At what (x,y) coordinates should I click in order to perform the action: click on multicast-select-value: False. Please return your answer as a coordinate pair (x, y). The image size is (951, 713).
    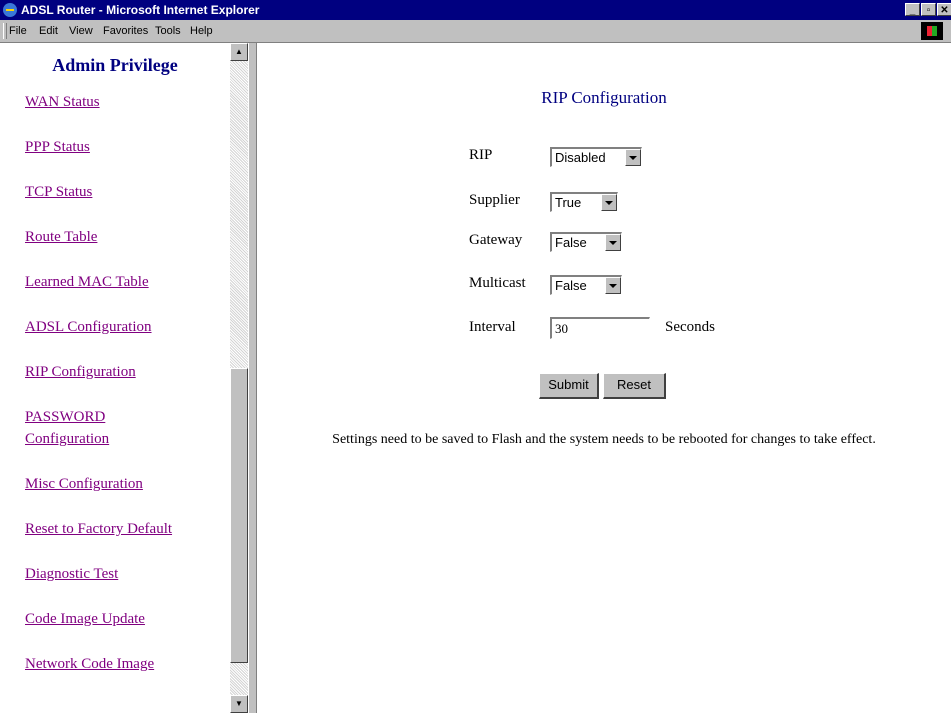
    Looking at the image, I should click on (571, 285).